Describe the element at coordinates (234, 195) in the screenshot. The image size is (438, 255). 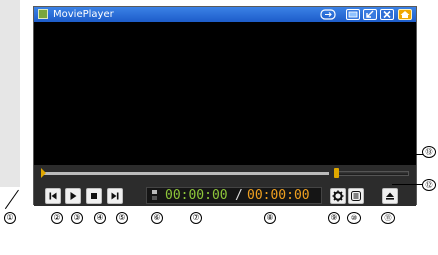
I see `time-display: 00:00:00 / 00:00:00` at that location.